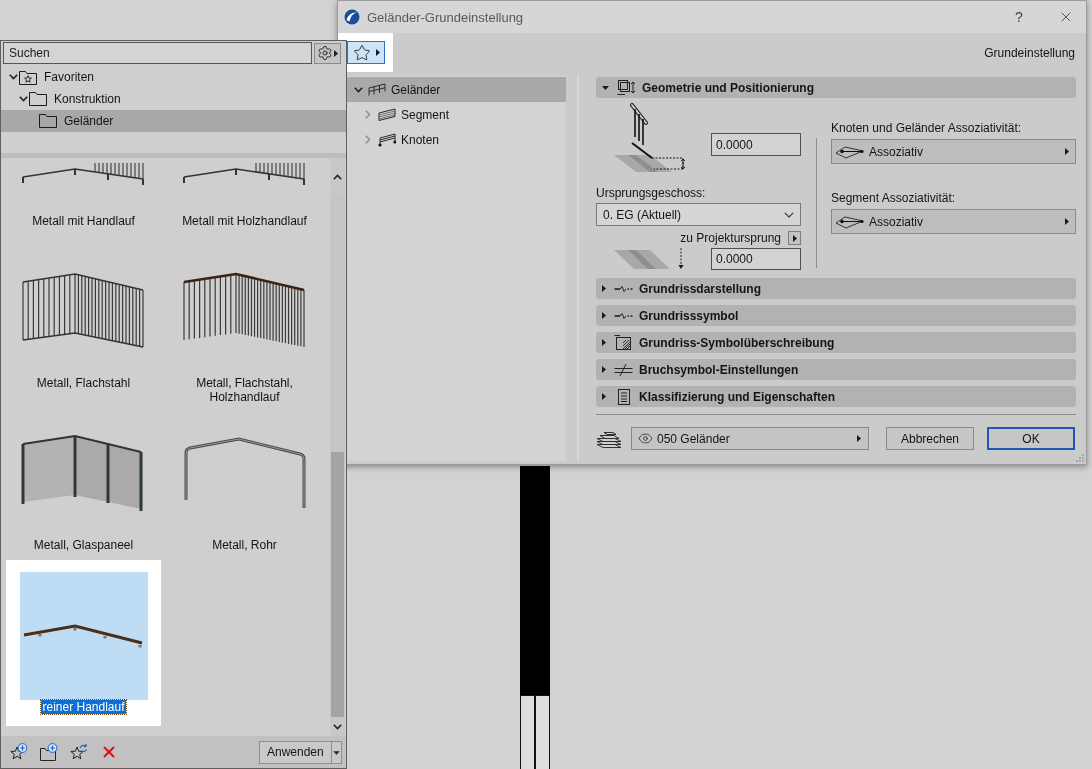 Image resolution: width=1092 pixels, height=769 pixels. What do you see at coordinates (83, 479) in the screenshot?
I see `thumbnail-item: Metall, Glaspaneel` at bounding box center [83, 479].